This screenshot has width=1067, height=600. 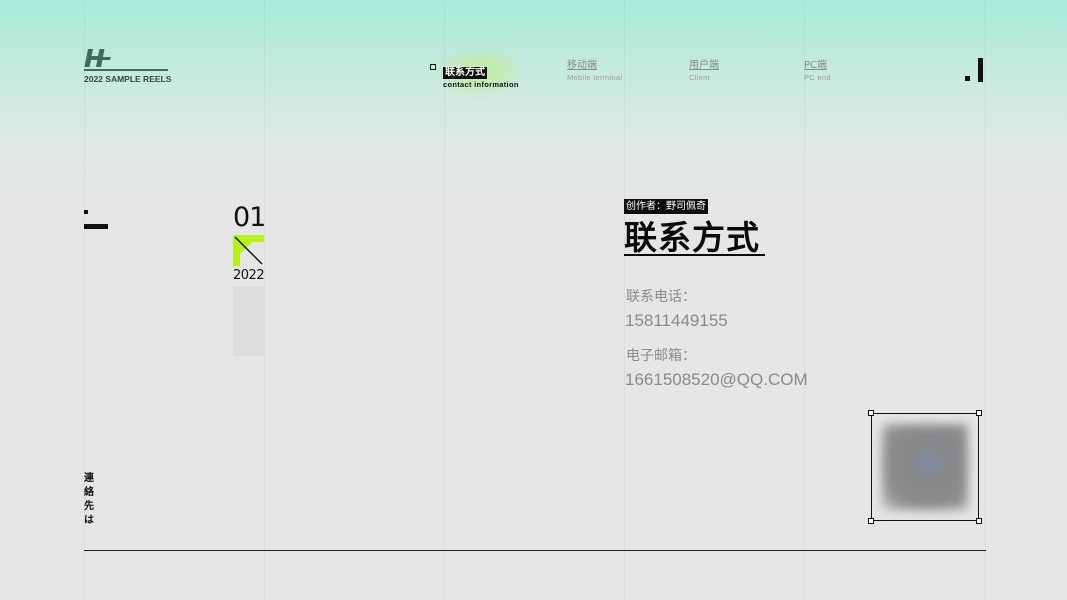 What do you see at coordinates (676, 321) in the screenshot?
I see `phone-value: 15811449155` at bounding box center [676, 321].